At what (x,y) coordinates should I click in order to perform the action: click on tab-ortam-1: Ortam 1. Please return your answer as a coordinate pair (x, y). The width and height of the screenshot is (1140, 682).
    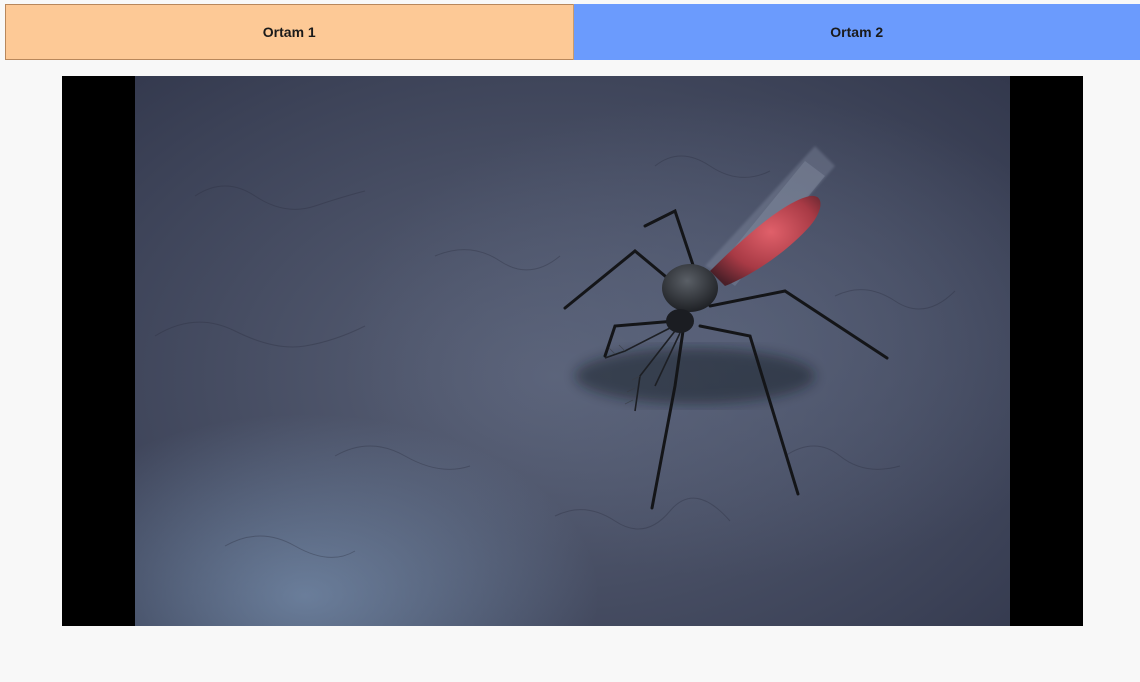
    Looking at the image, I should click on (289, 32).